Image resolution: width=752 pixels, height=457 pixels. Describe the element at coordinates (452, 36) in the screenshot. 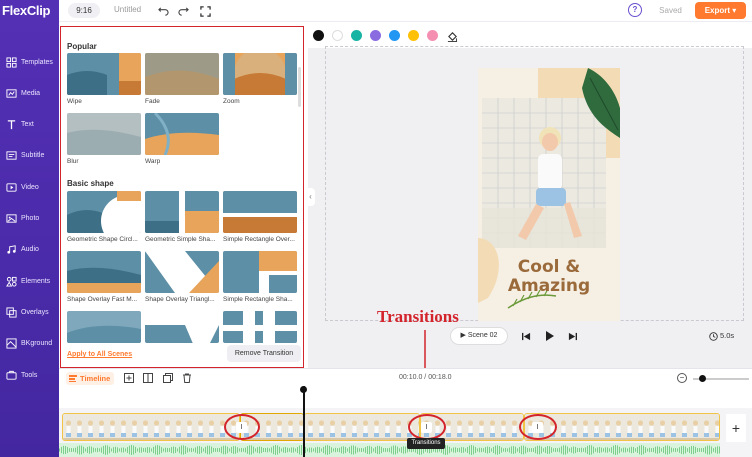

I see `fill-bucket-icon` at that location.